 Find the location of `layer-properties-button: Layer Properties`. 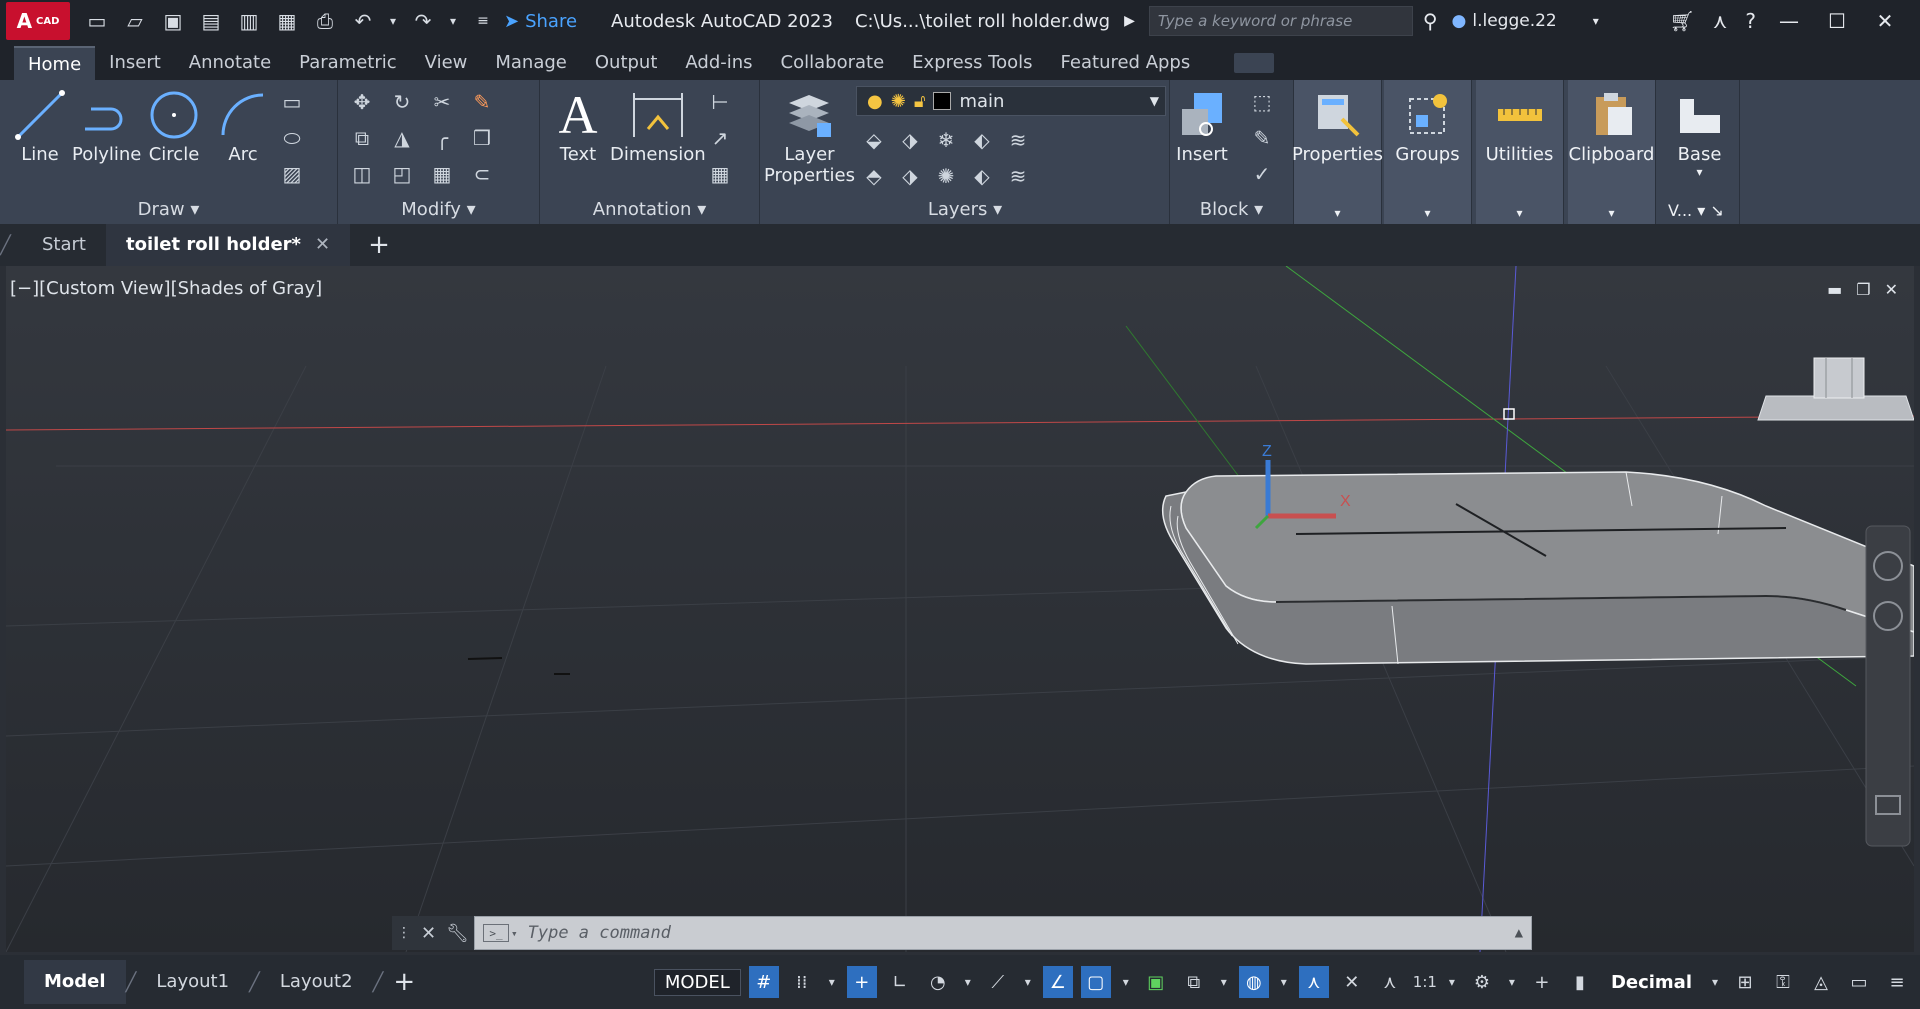

layer-properties-button: Layer Properties is located at coordinates (809, 136).